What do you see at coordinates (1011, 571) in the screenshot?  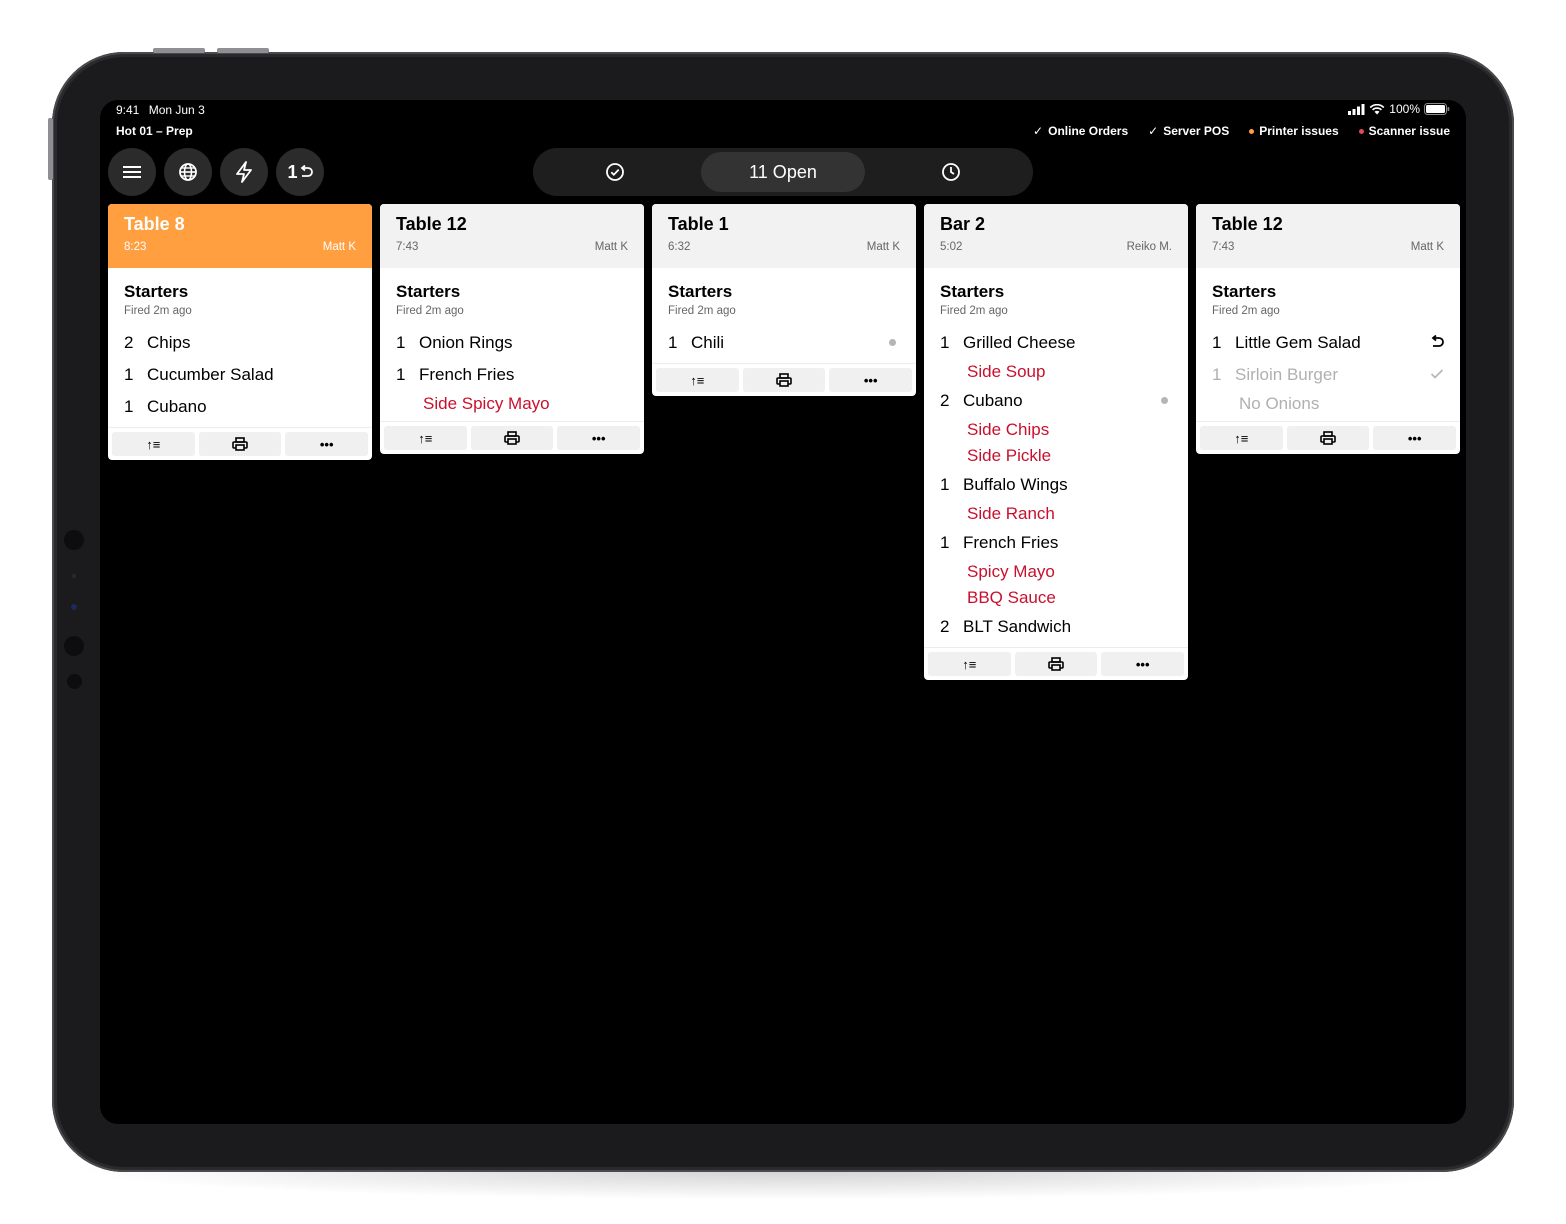 I see `item-modifier: Spicy Mayo` at bounding box center [1011, 571].